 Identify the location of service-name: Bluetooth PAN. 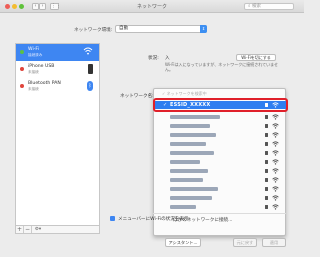
(44, 83).